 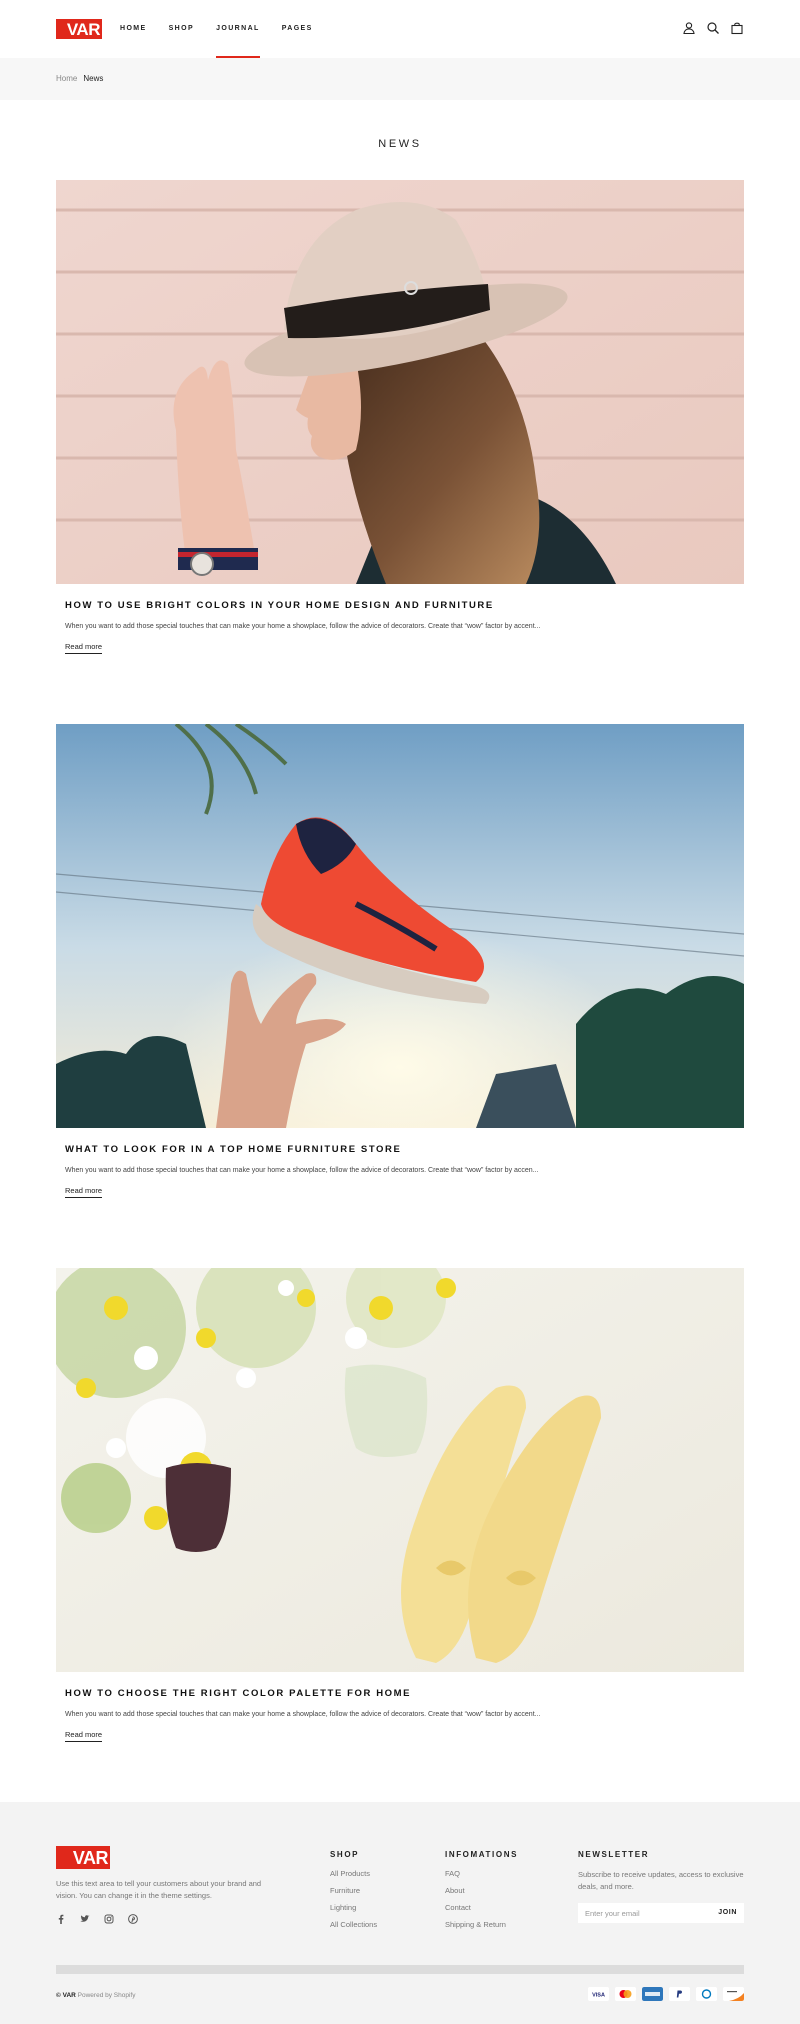 I want to click on search-icon, so click(x=713, y=28).